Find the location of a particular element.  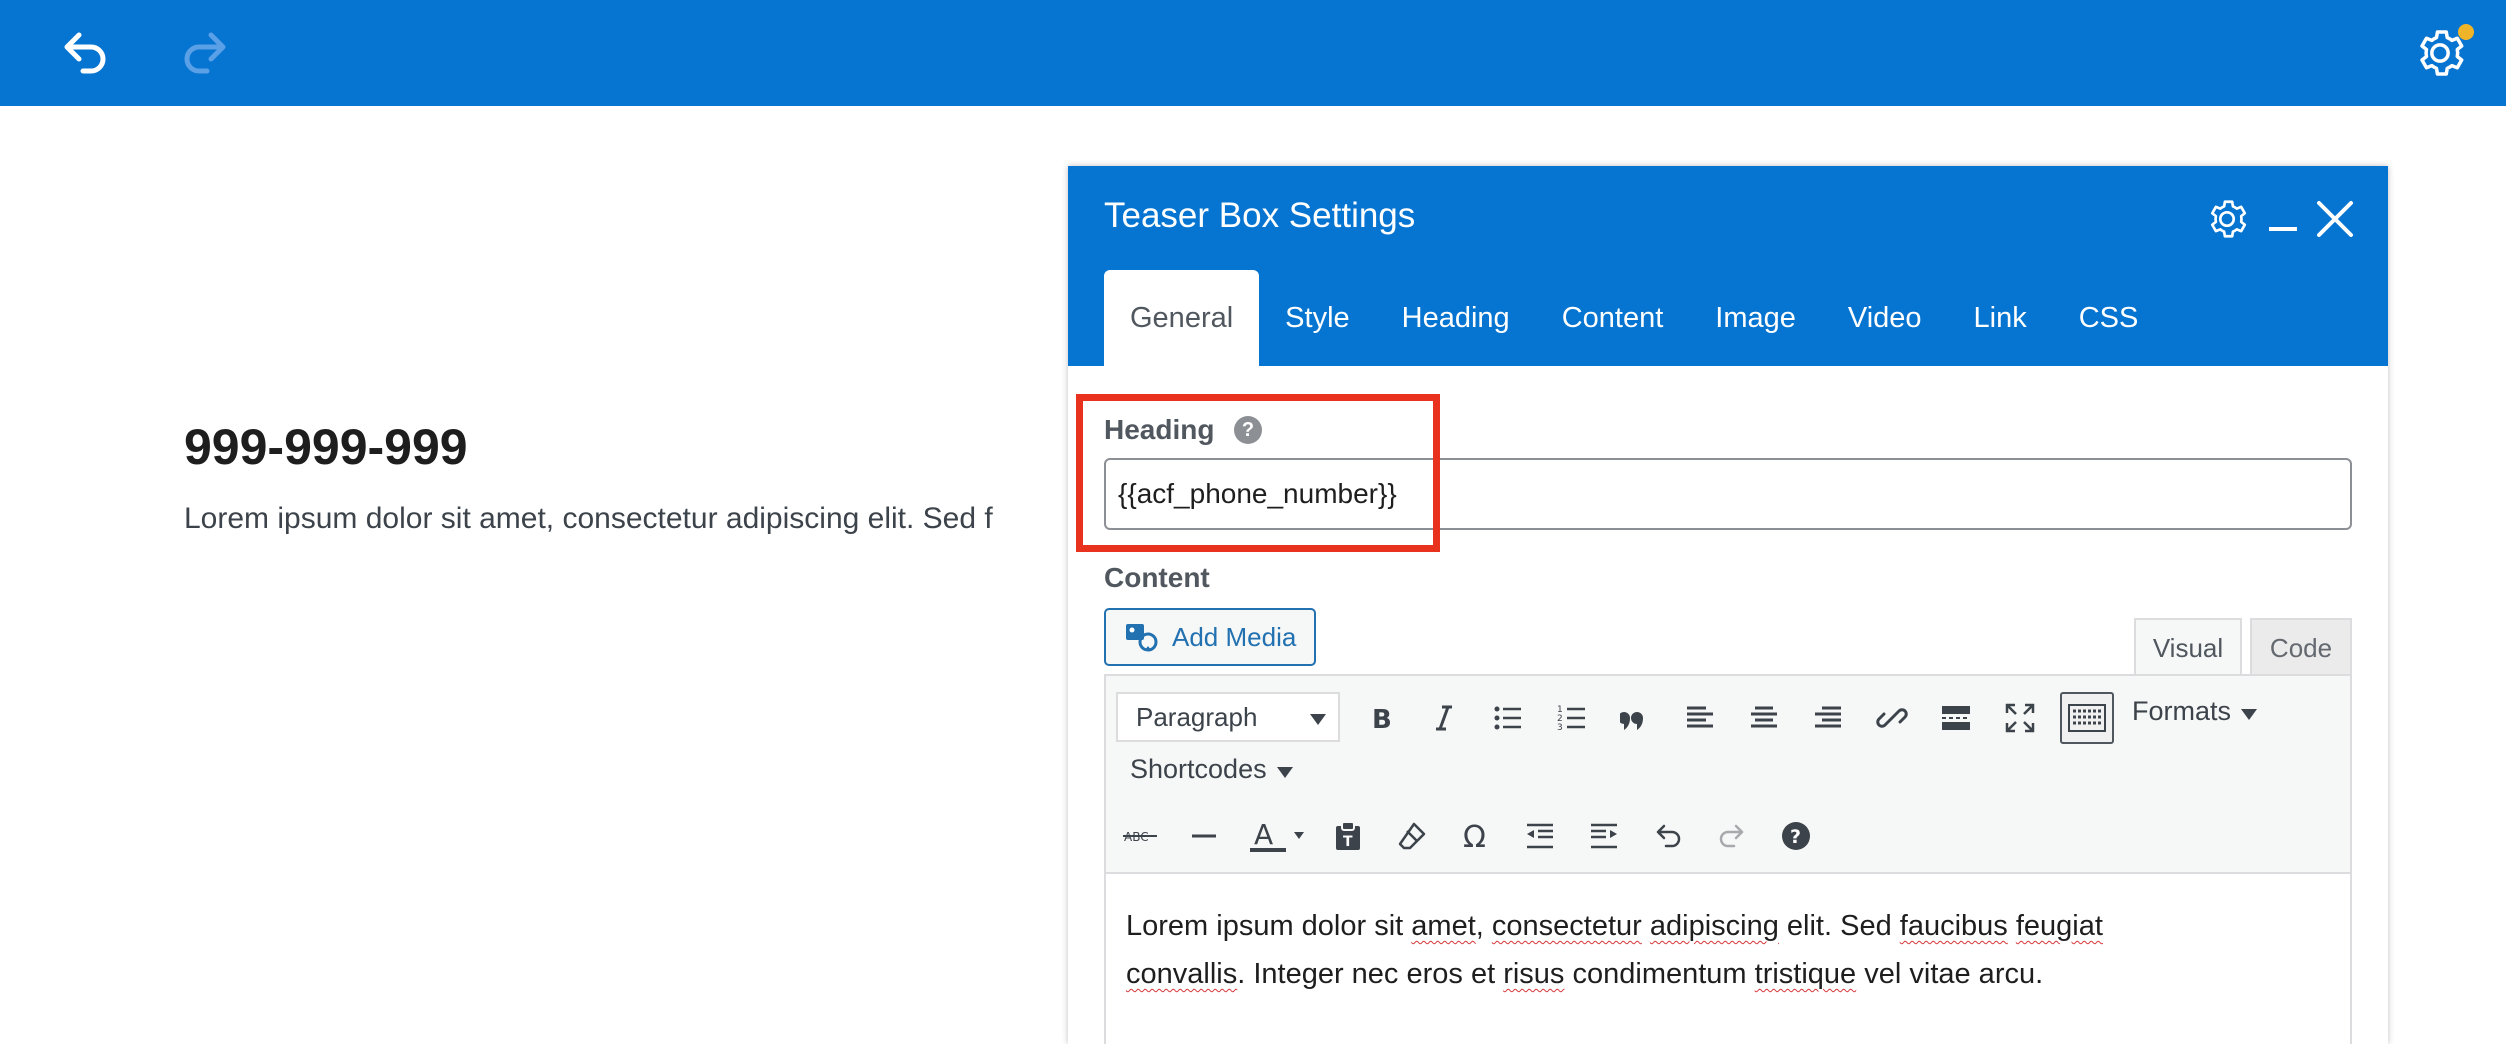

link-icon is located at coordinates (1892, 718).